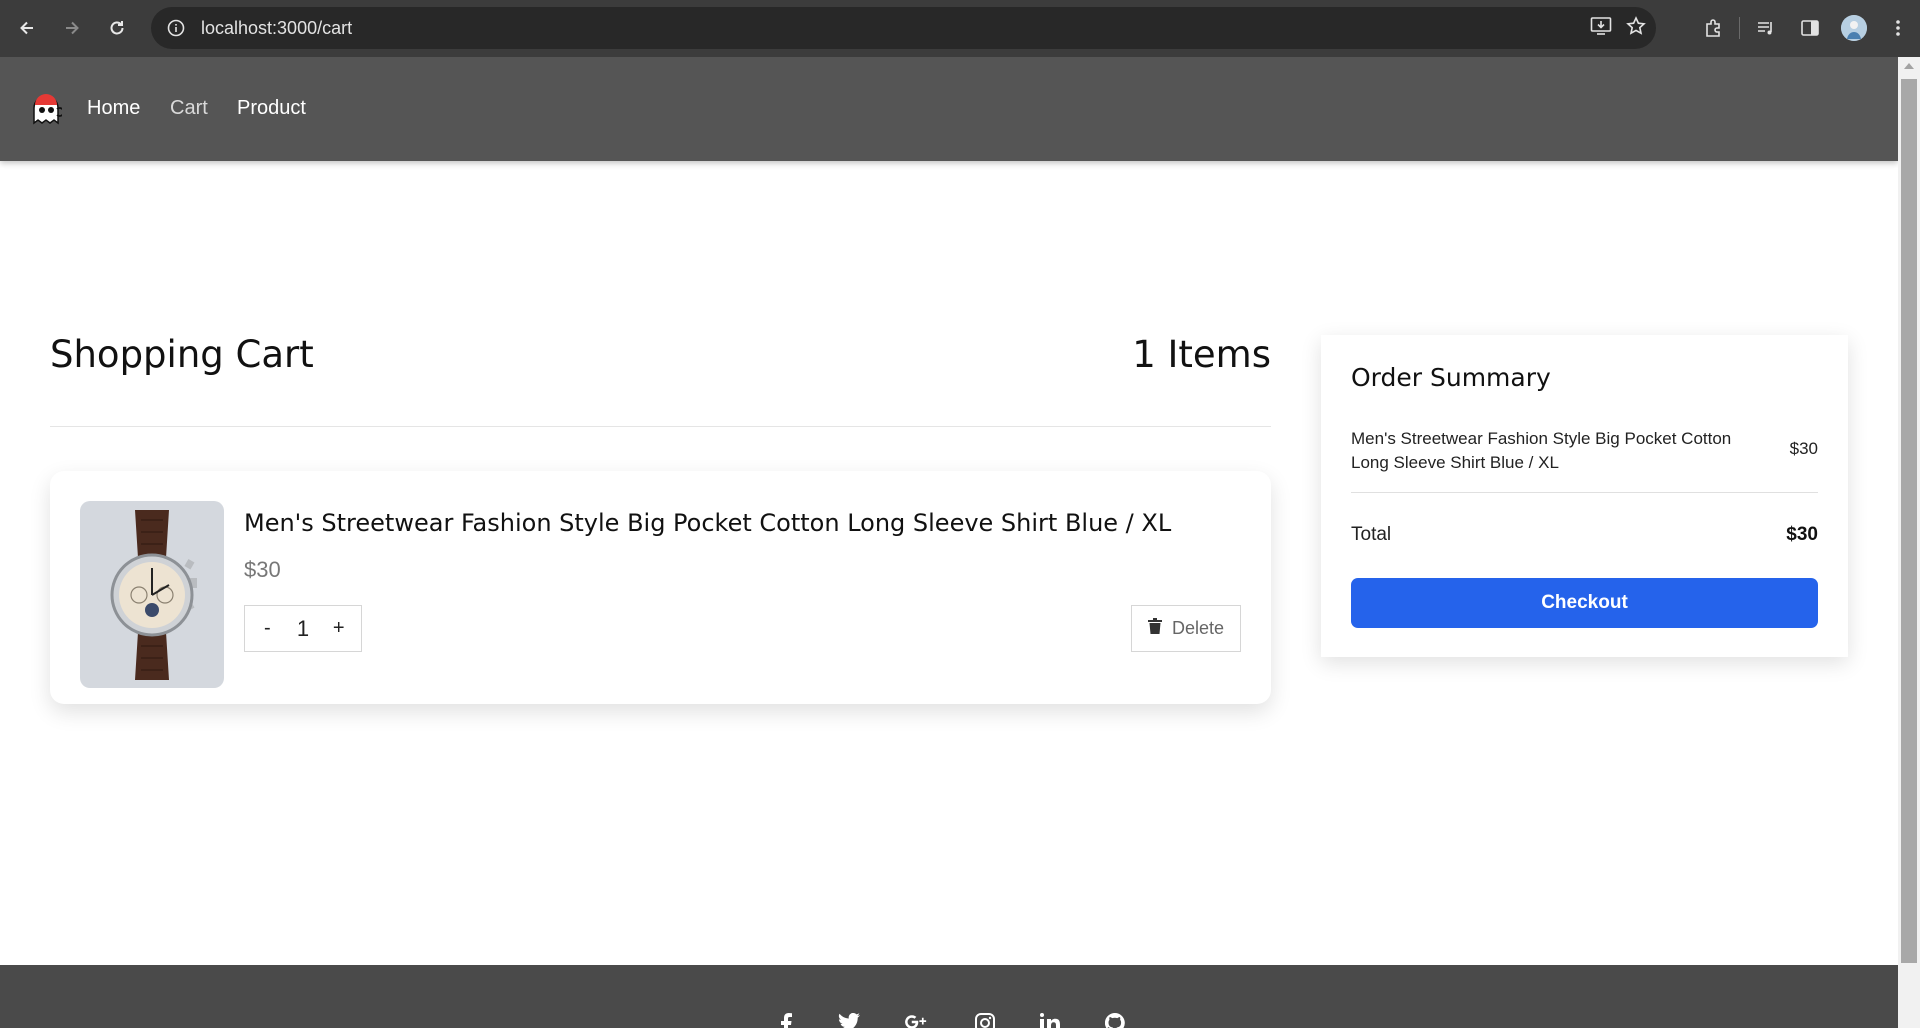  I want to click on quantity-stepper: - 1 +, so click(303, 628).